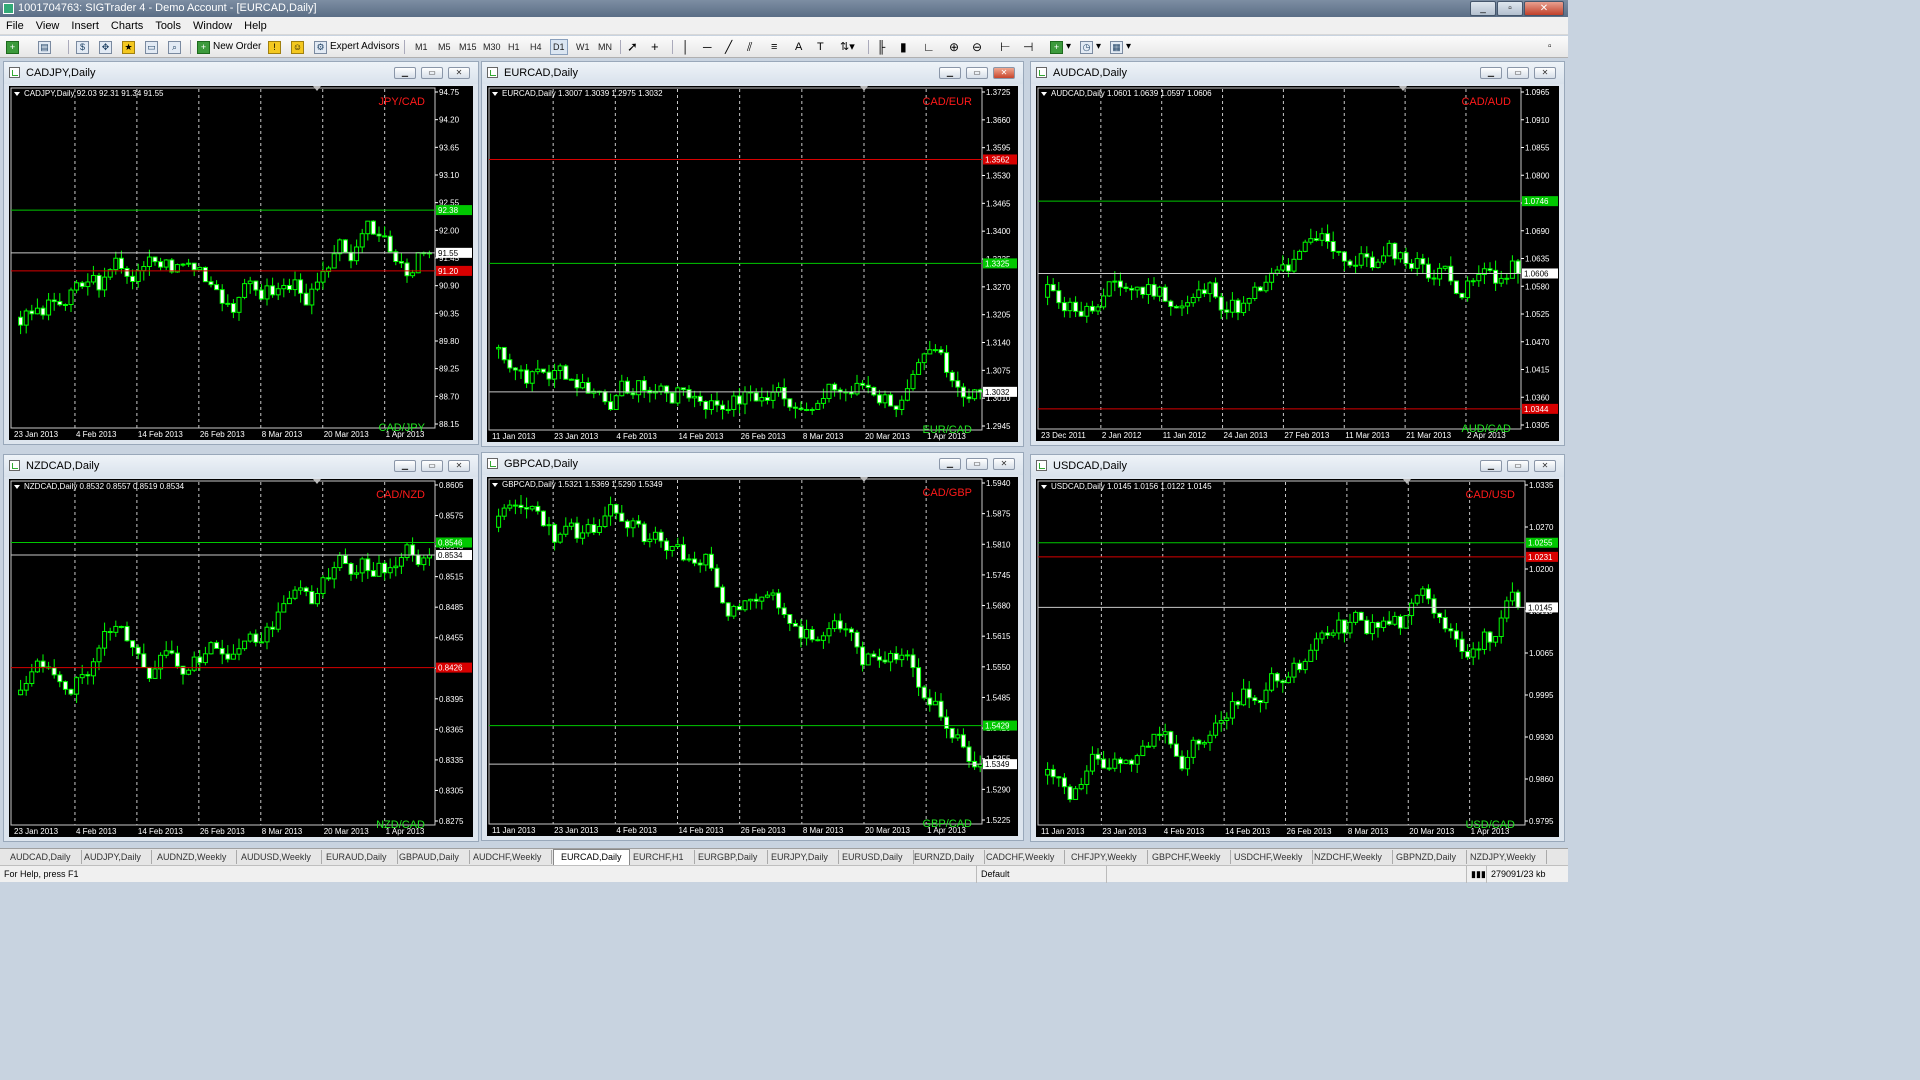 This screenshot has width=1920, height=1080. What do you see at coordinates (749, 47) in the screenshot?
I see `channel-button: ⫽` at bounding box center [749, 47].